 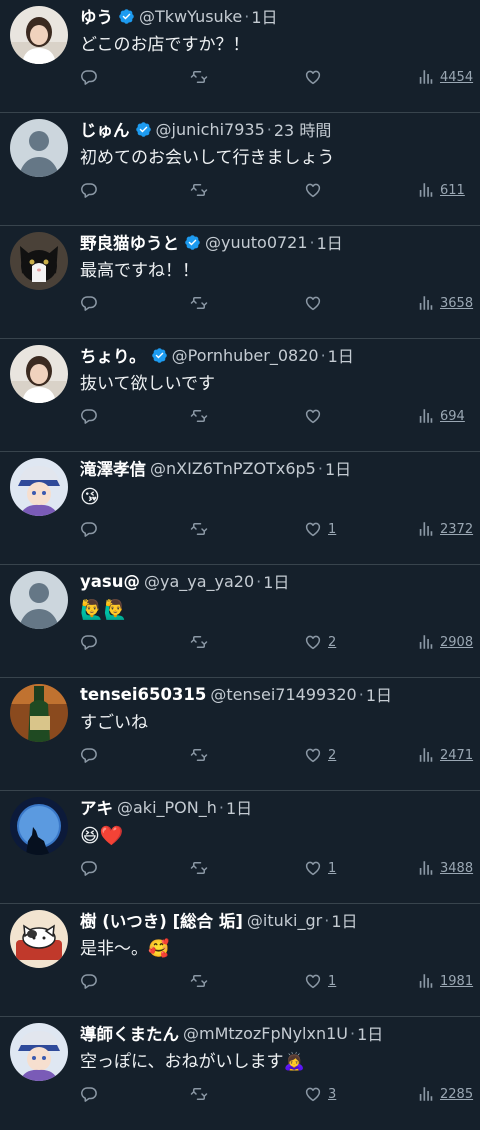 I want to click on tweet-header: yasu@ @ya_ya_ya20 · 1日, so click(x=277, y=581).